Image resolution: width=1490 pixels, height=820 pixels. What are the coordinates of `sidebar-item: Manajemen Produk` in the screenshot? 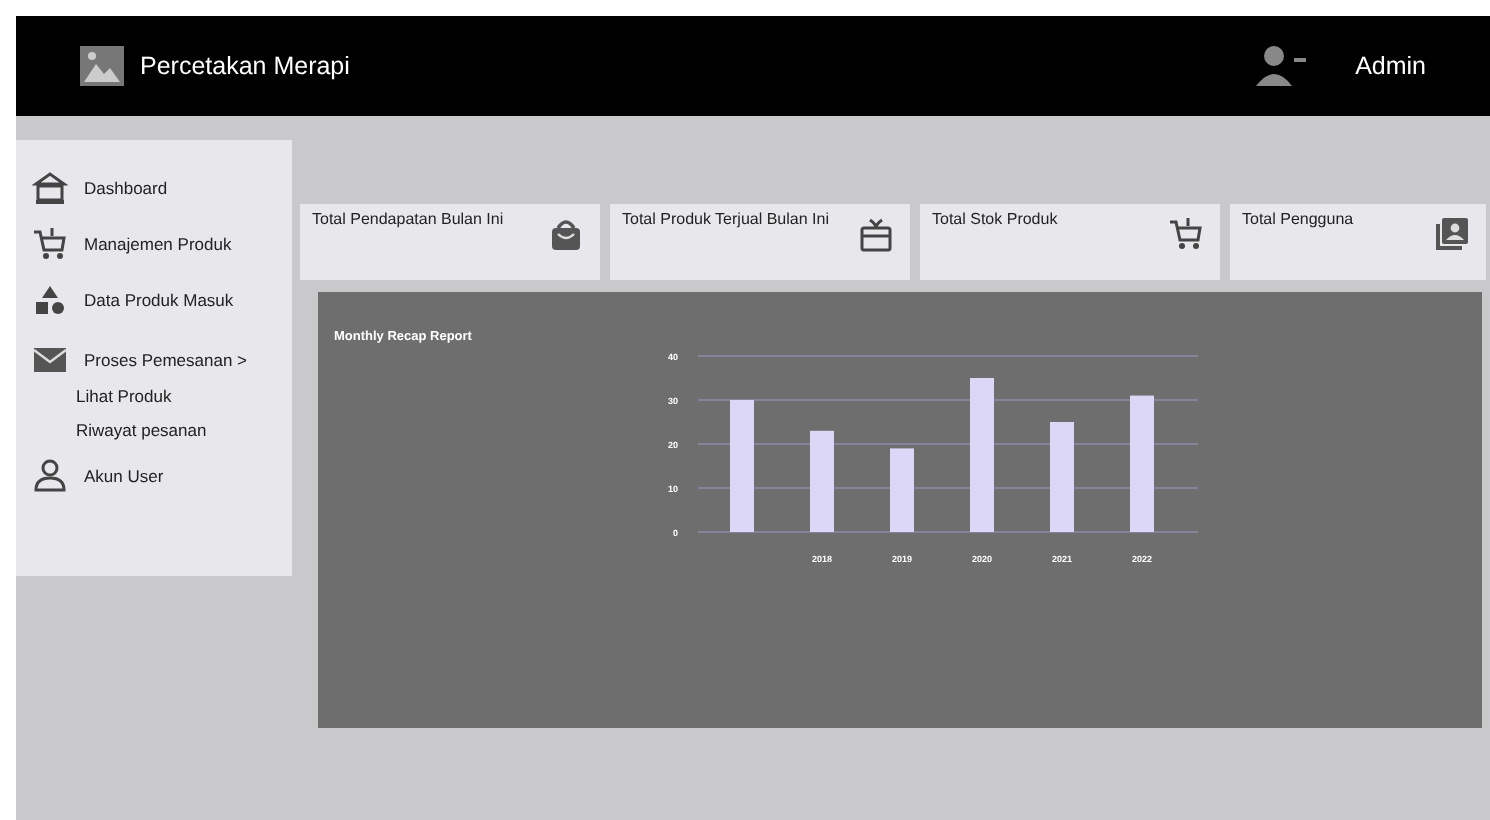 It's located at (158, 244).